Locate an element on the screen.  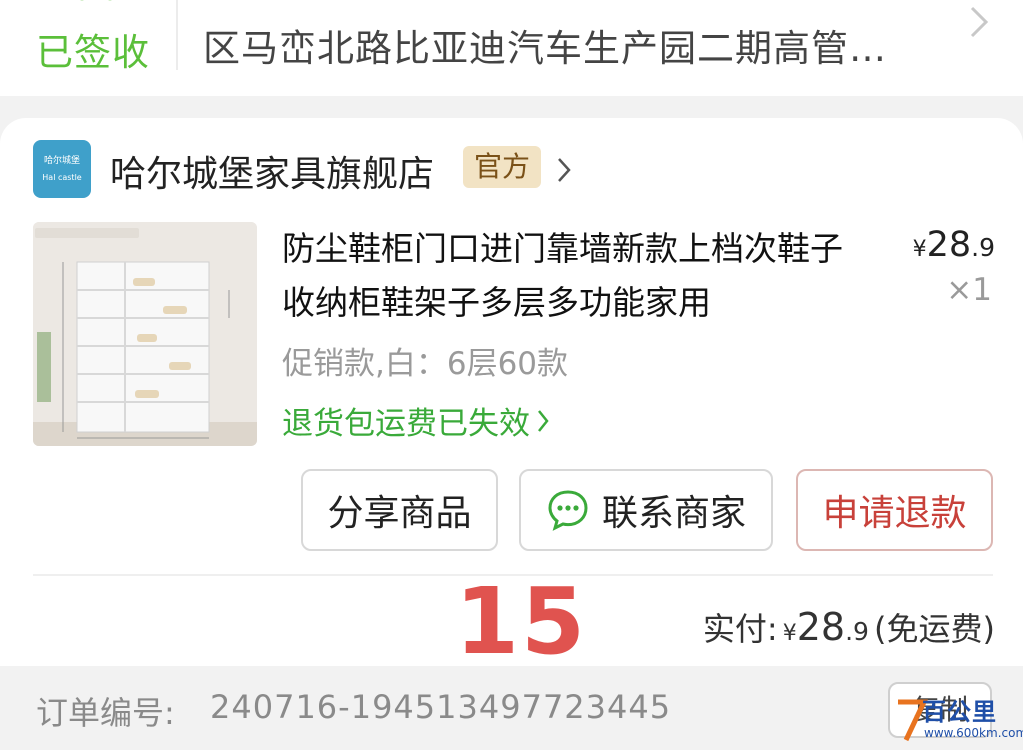
watermark-text: 百公里 is located at coordinates (959, 712).